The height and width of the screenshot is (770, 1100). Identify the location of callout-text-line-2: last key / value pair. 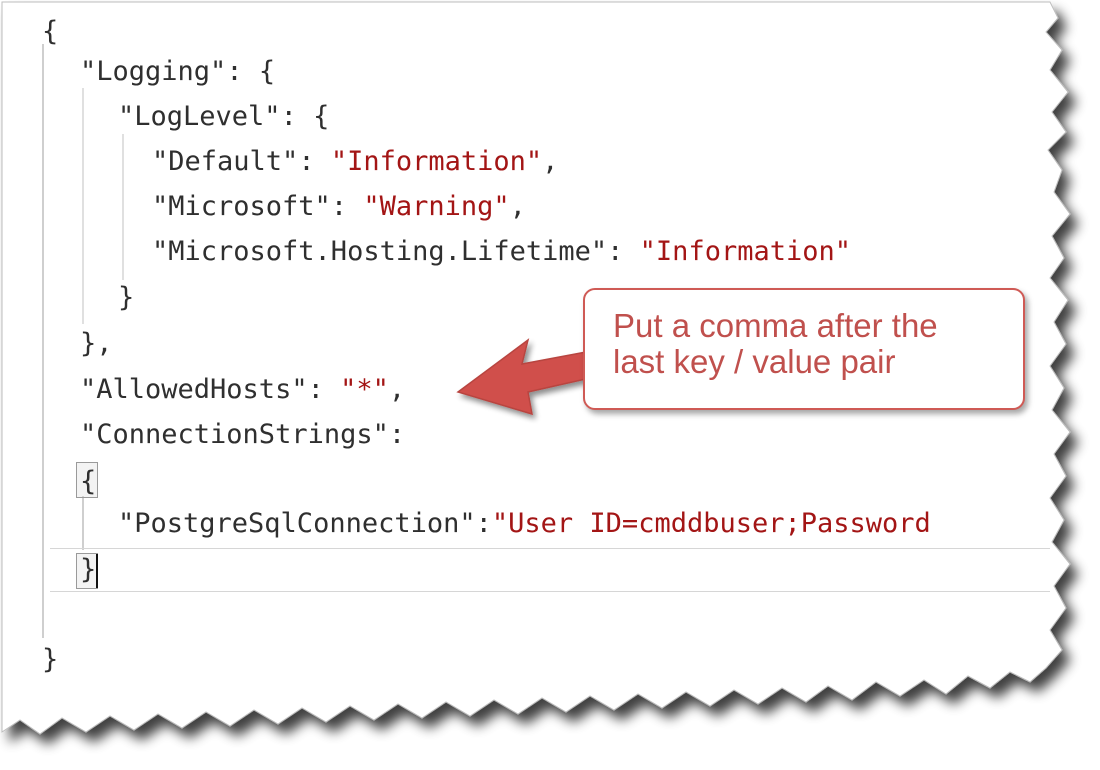
(754, 361).